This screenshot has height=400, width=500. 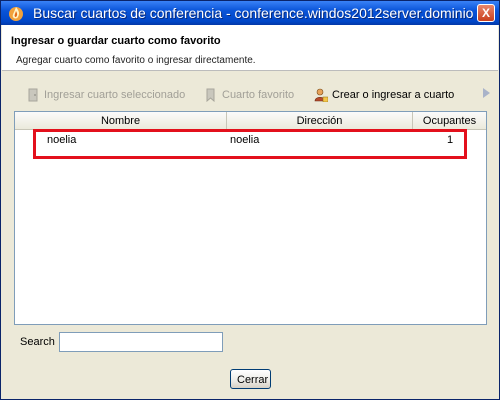 What do you see at coordinates (121, 121) in the screenshot?
I see `column-header-name: Nombre` at bounding box center [121, 121].